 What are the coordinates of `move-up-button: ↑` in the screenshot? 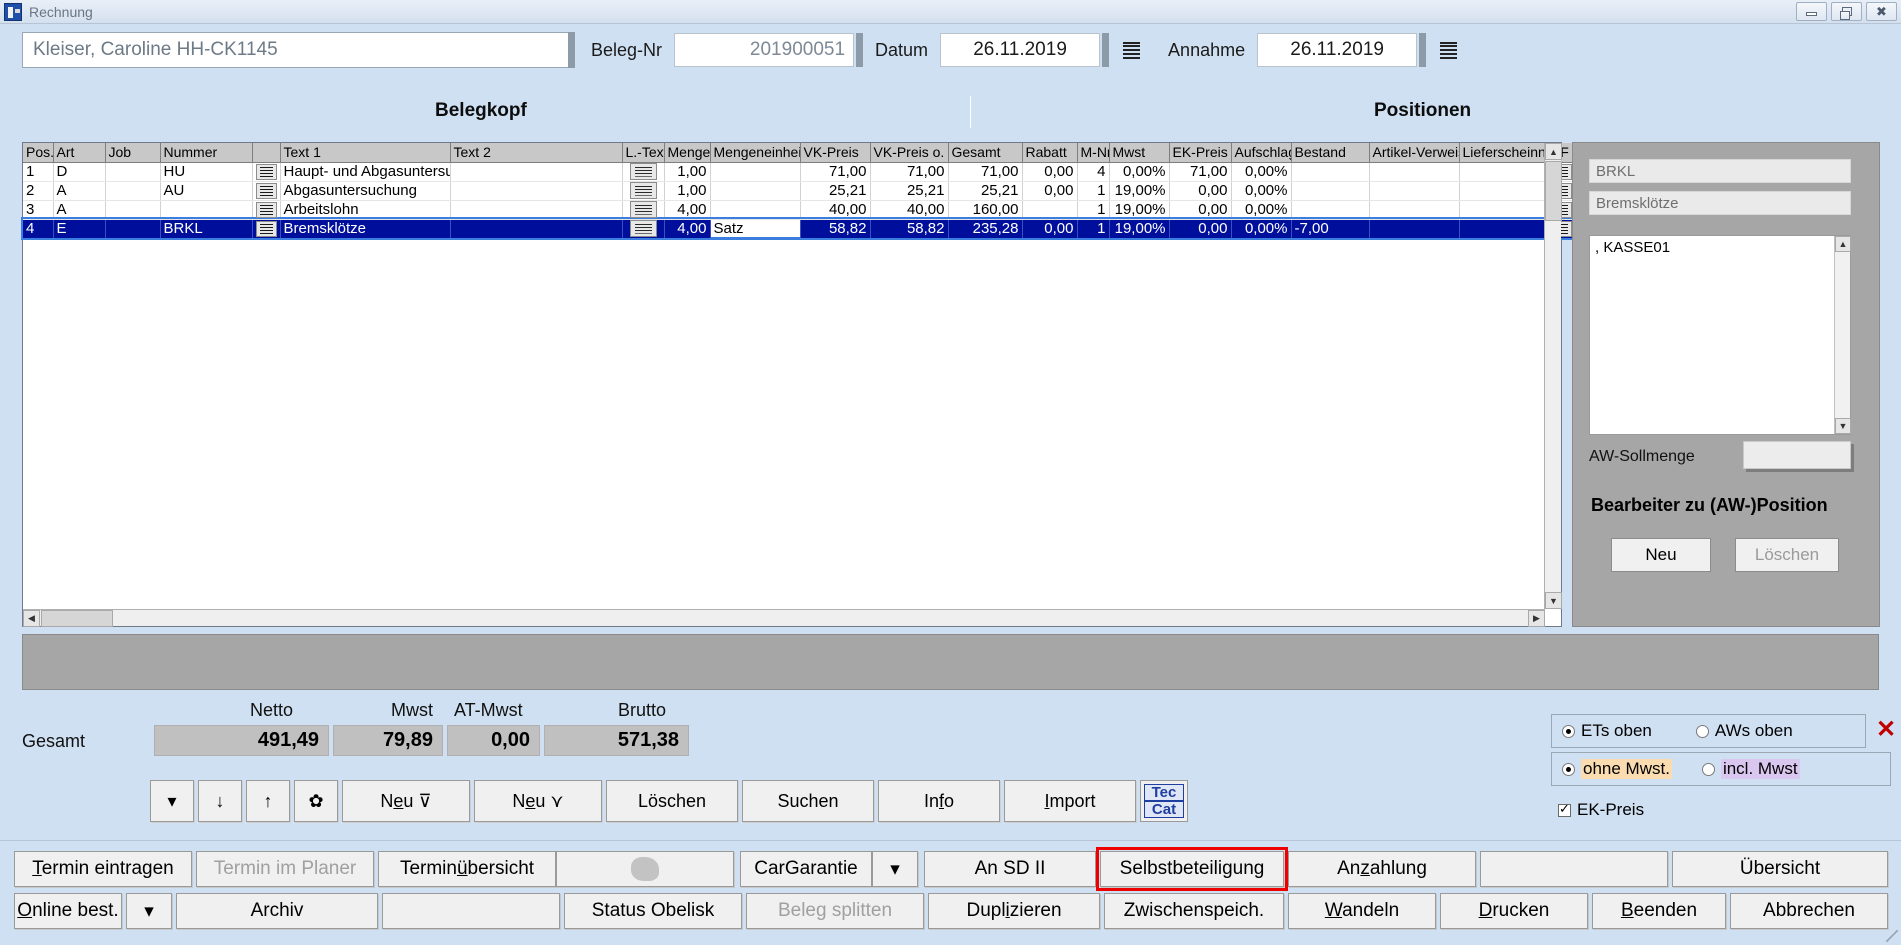 It's located at (268, 801).